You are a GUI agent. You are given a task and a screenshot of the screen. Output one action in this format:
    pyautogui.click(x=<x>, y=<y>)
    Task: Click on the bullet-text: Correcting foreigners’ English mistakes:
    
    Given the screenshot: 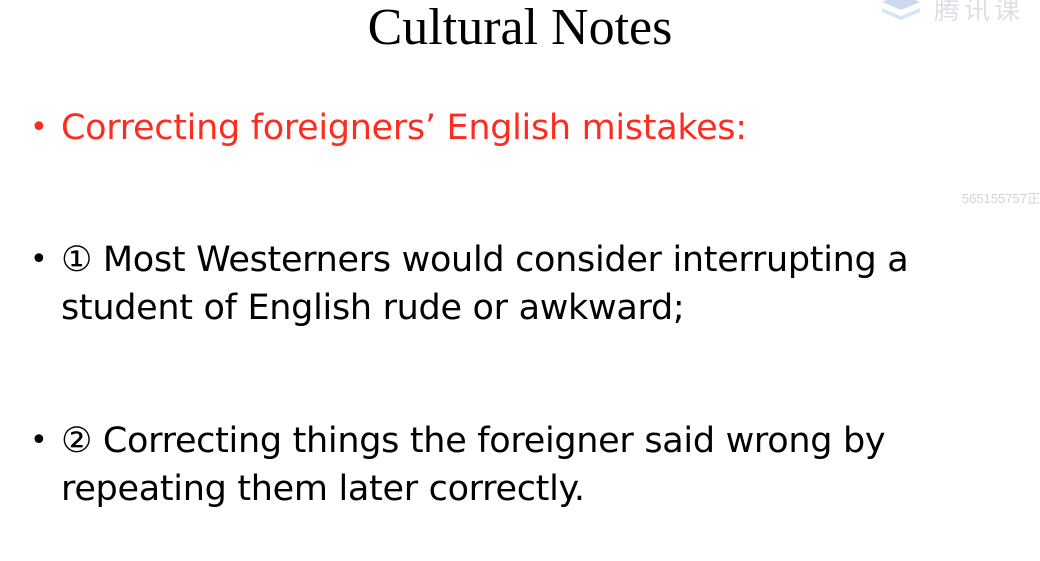 What is the action you would take?
    pyautogui.click(x=404, y=128)
    